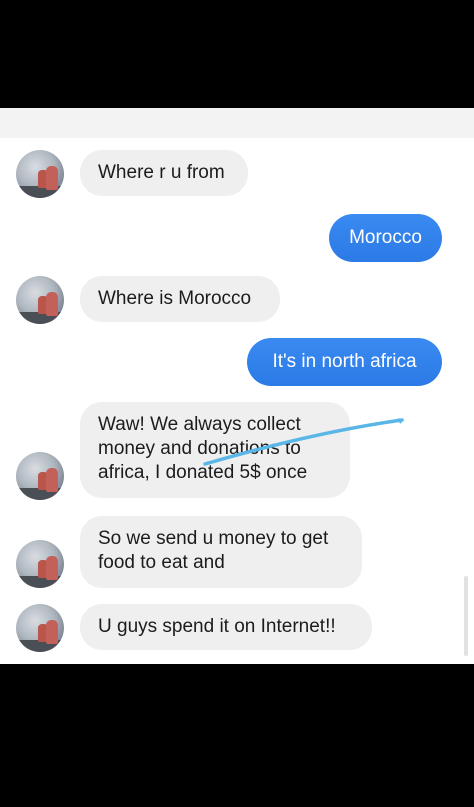 The width and height of the screenshot is (474, 807). I want to click on message-line: So we send u money to get, so click(213, 538).